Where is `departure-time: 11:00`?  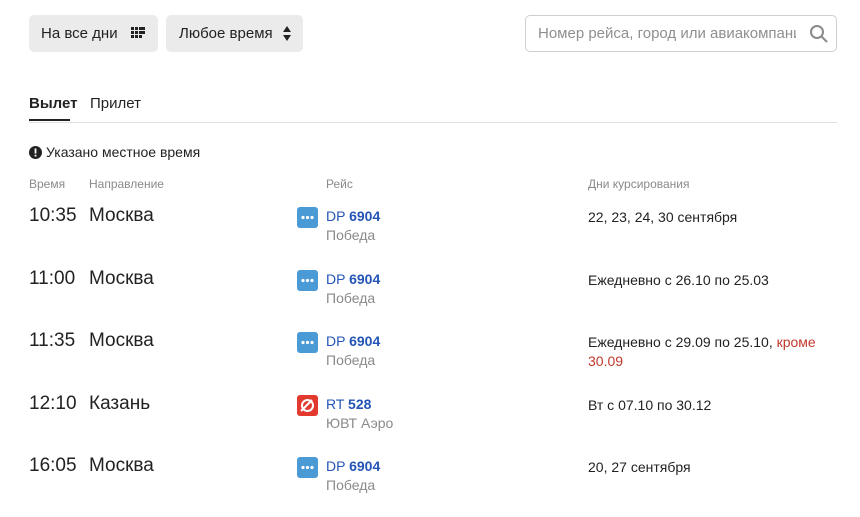
departure-time: 11:00 is located at coordinates (52, 278).